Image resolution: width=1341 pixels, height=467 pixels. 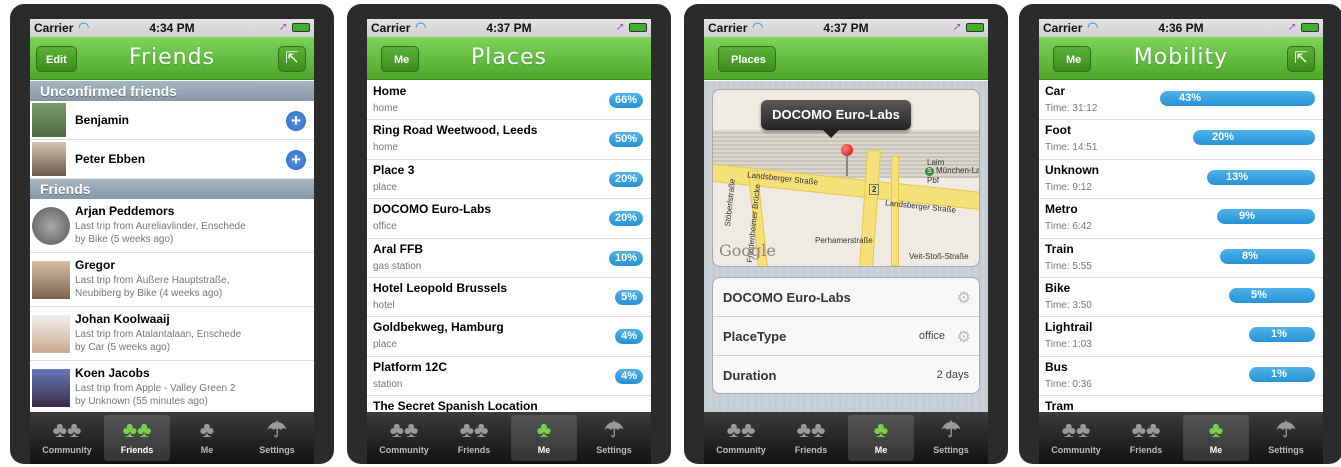 What do you see at coordinates (1181, 140) in the screenshot?
I see `list-item: Foot Time: 14:51 20%` at bounding box center [1181, 140].